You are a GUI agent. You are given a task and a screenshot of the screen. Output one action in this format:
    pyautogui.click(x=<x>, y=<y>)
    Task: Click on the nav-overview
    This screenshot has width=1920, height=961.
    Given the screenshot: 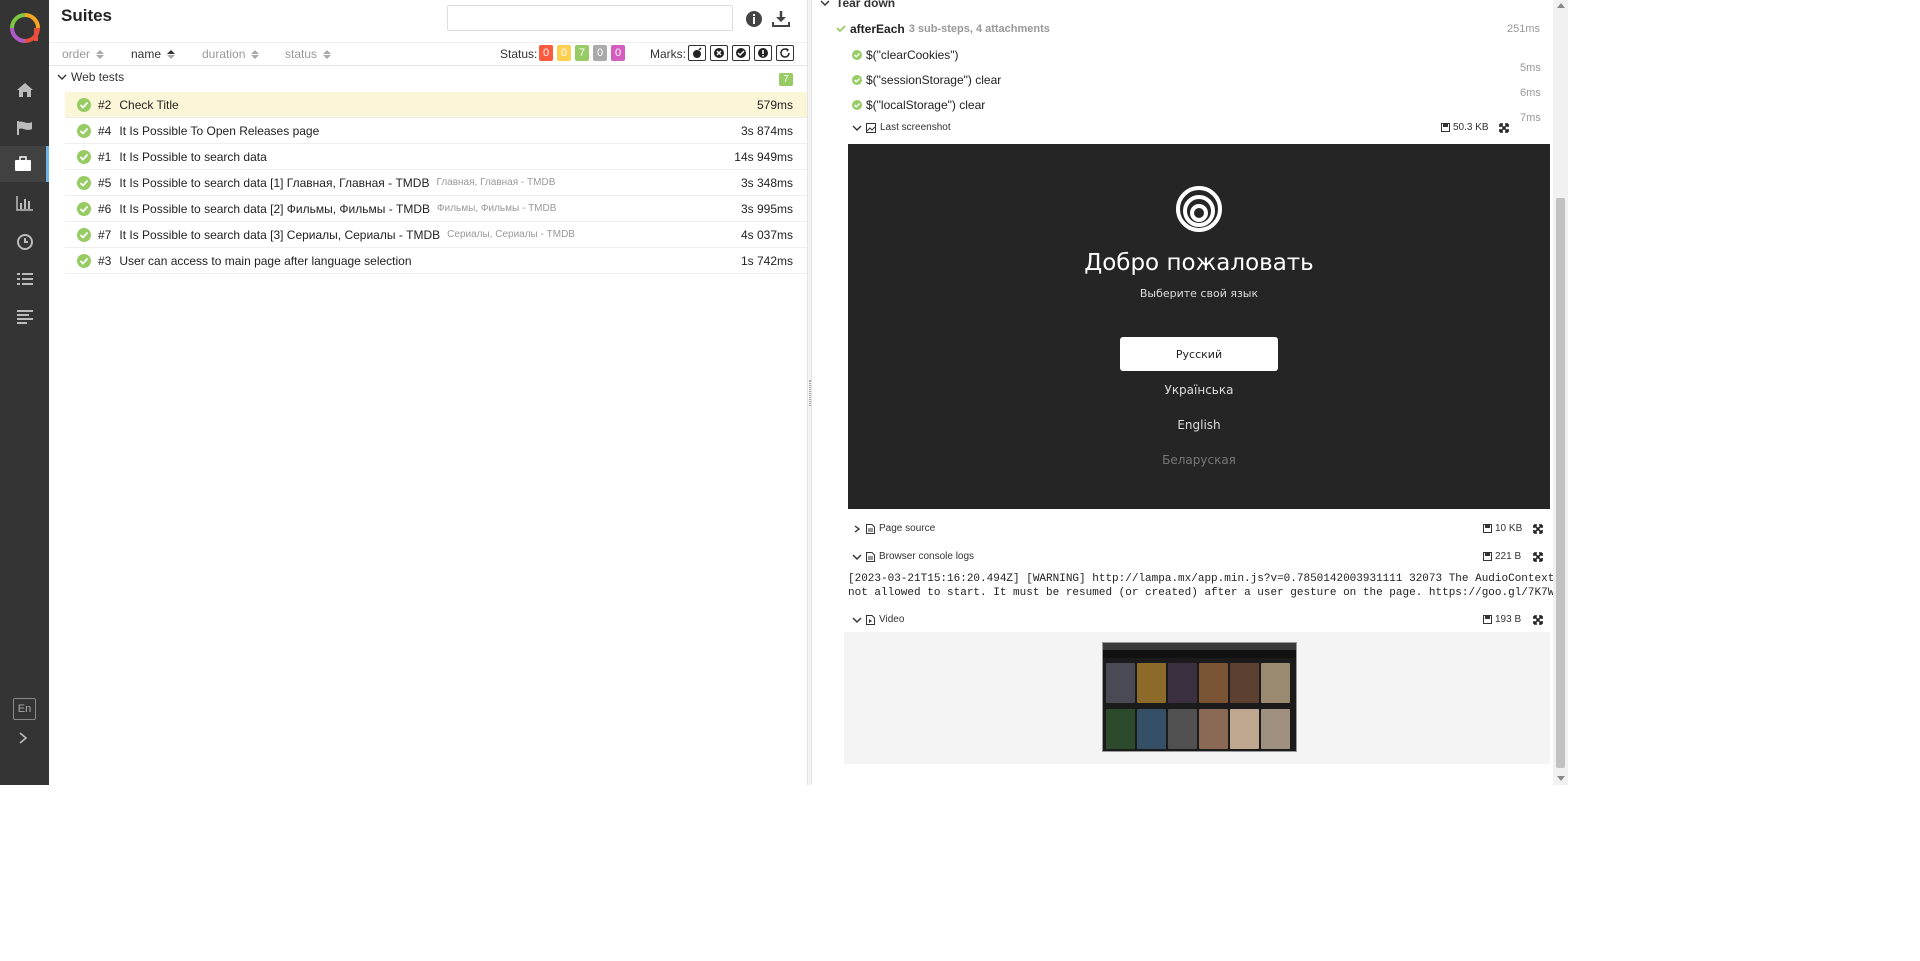 What is the action you would take?
    pyautogui.click(x=24, y=90)
    